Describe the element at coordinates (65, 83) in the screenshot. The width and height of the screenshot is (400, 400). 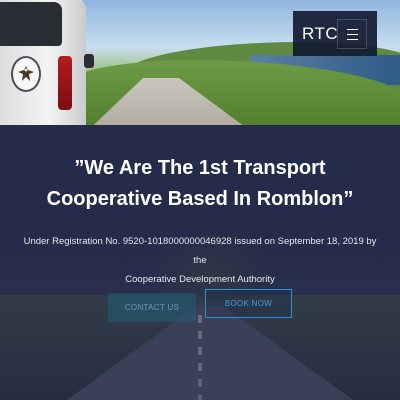
I see `van-tail-light` at that location.